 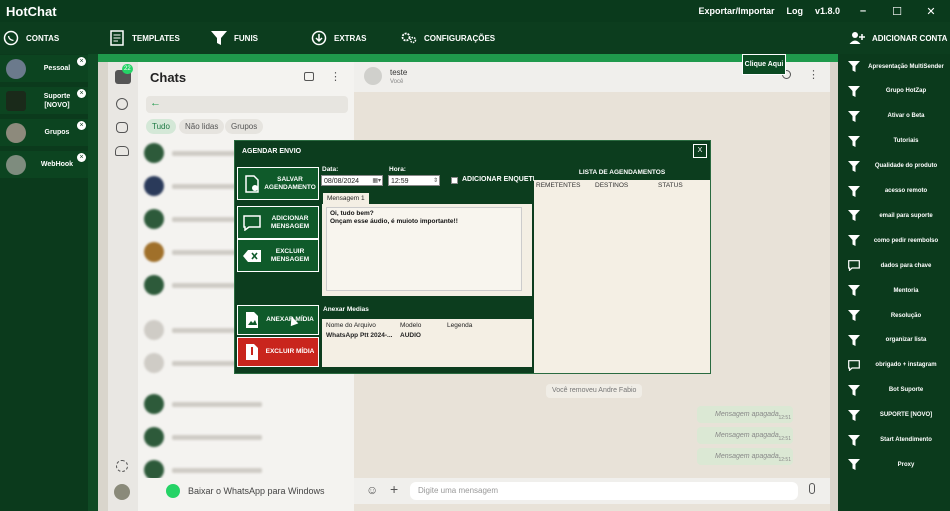 I want to click on download-circle-icon, so click(x=319, y=38).